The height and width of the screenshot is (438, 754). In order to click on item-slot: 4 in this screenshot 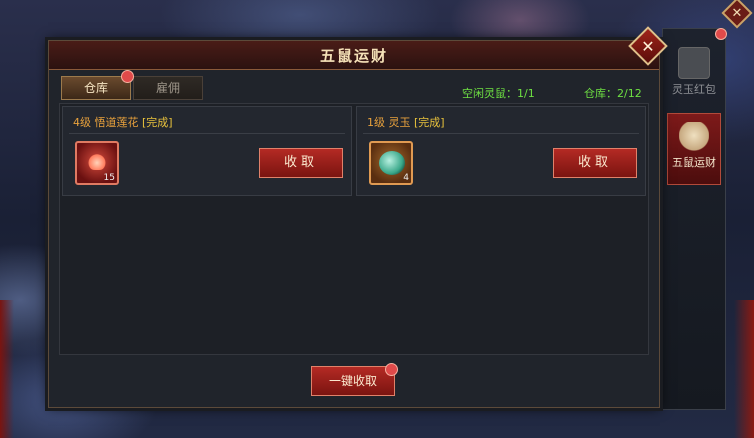, I will do `click(391, 163)`.